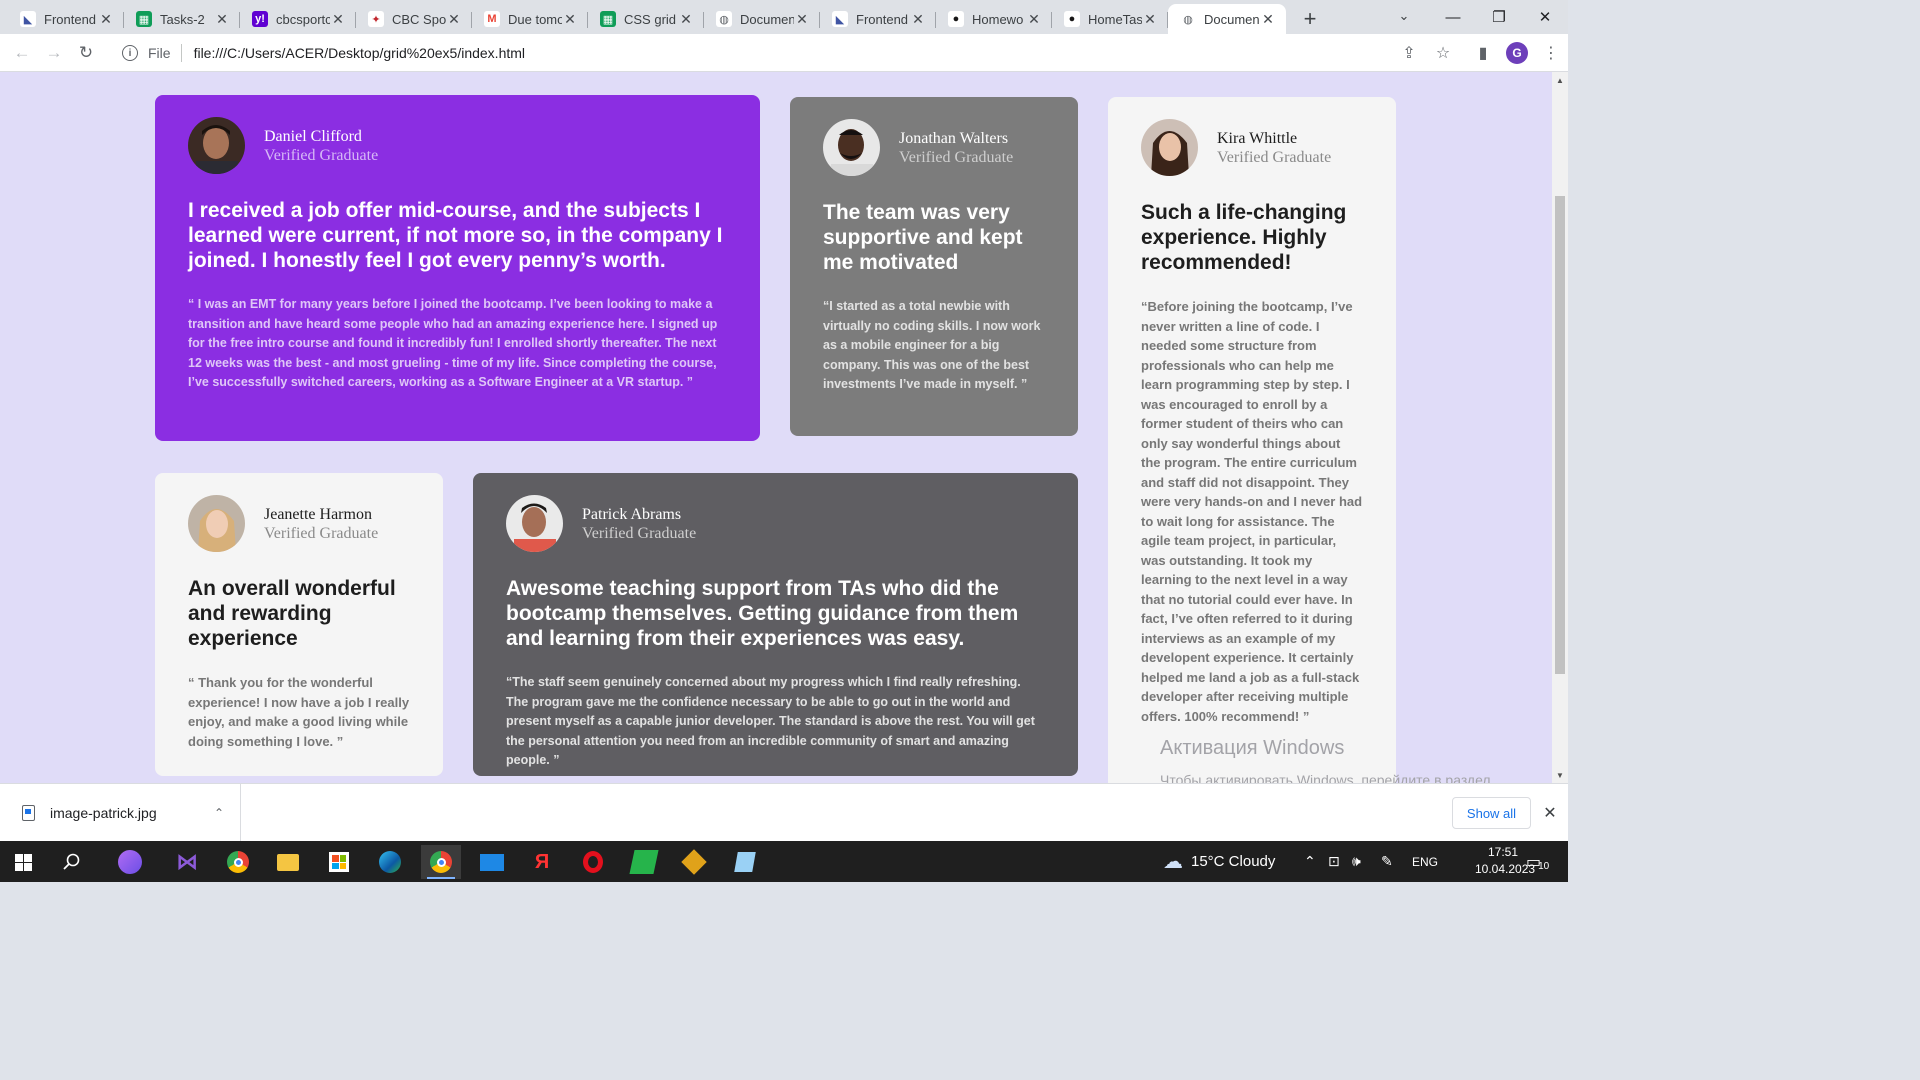 This screenshot has width=1920, height=1080. Describe the element at coordinates (1491, 813) in the screenshot. I see `show-all-button: Show all` at that location.